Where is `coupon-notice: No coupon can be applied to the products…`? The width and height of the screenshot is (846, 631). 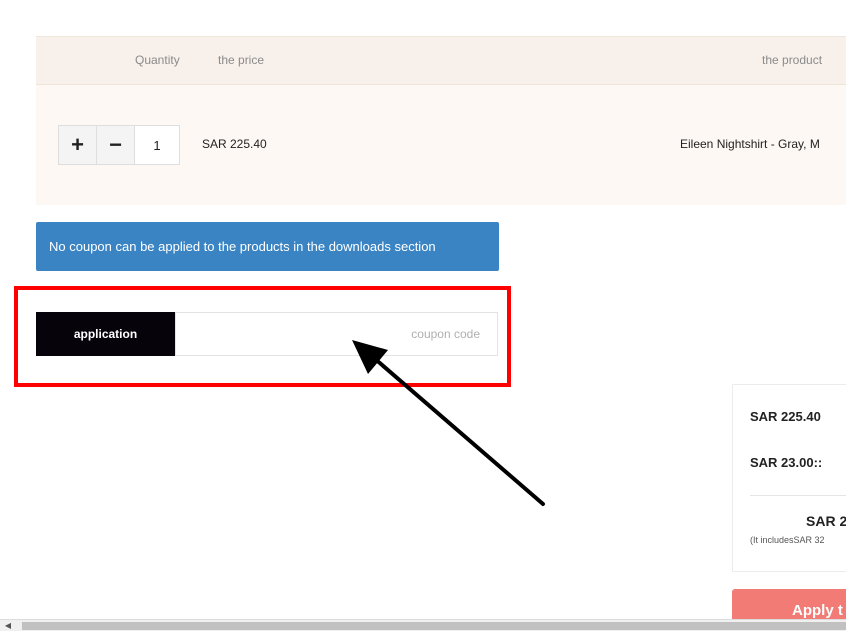
coupon-notice: No coupon can be applied to the products… is located at coordinates (267, 246).